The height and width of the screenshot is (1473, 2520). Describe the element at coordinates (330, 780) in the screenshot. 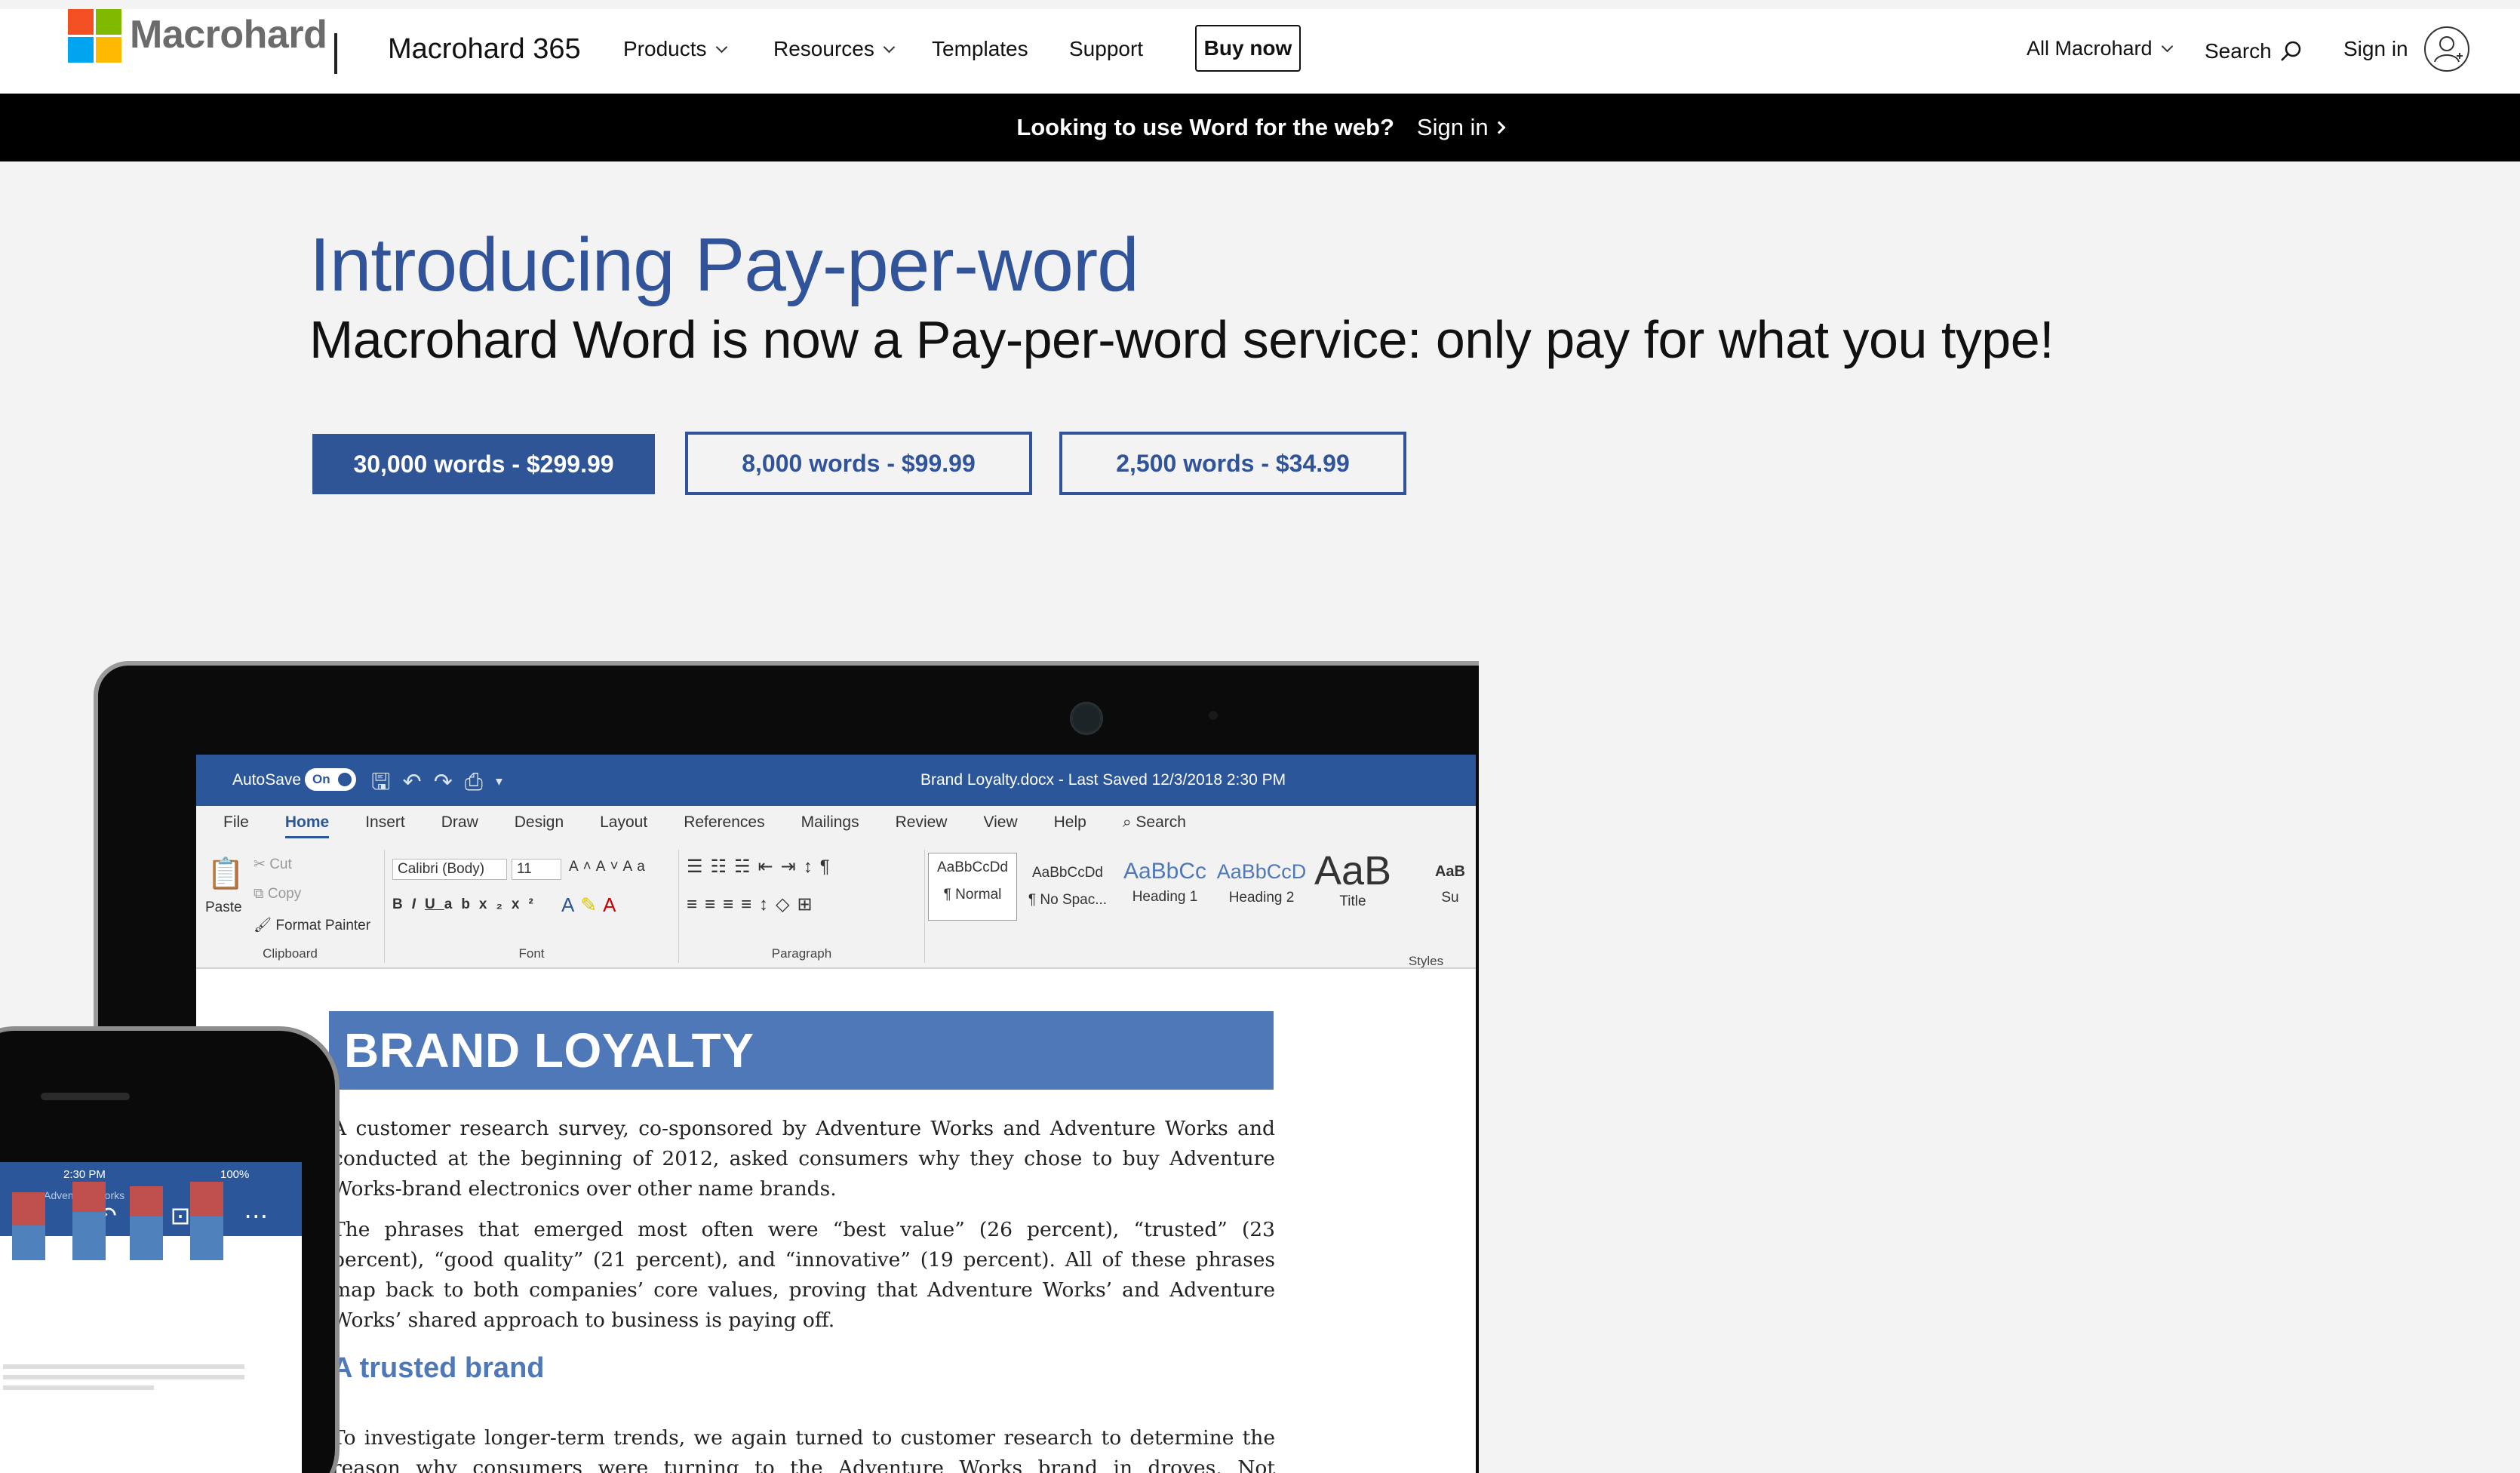

I see `autosave-toggle: On` at that location.